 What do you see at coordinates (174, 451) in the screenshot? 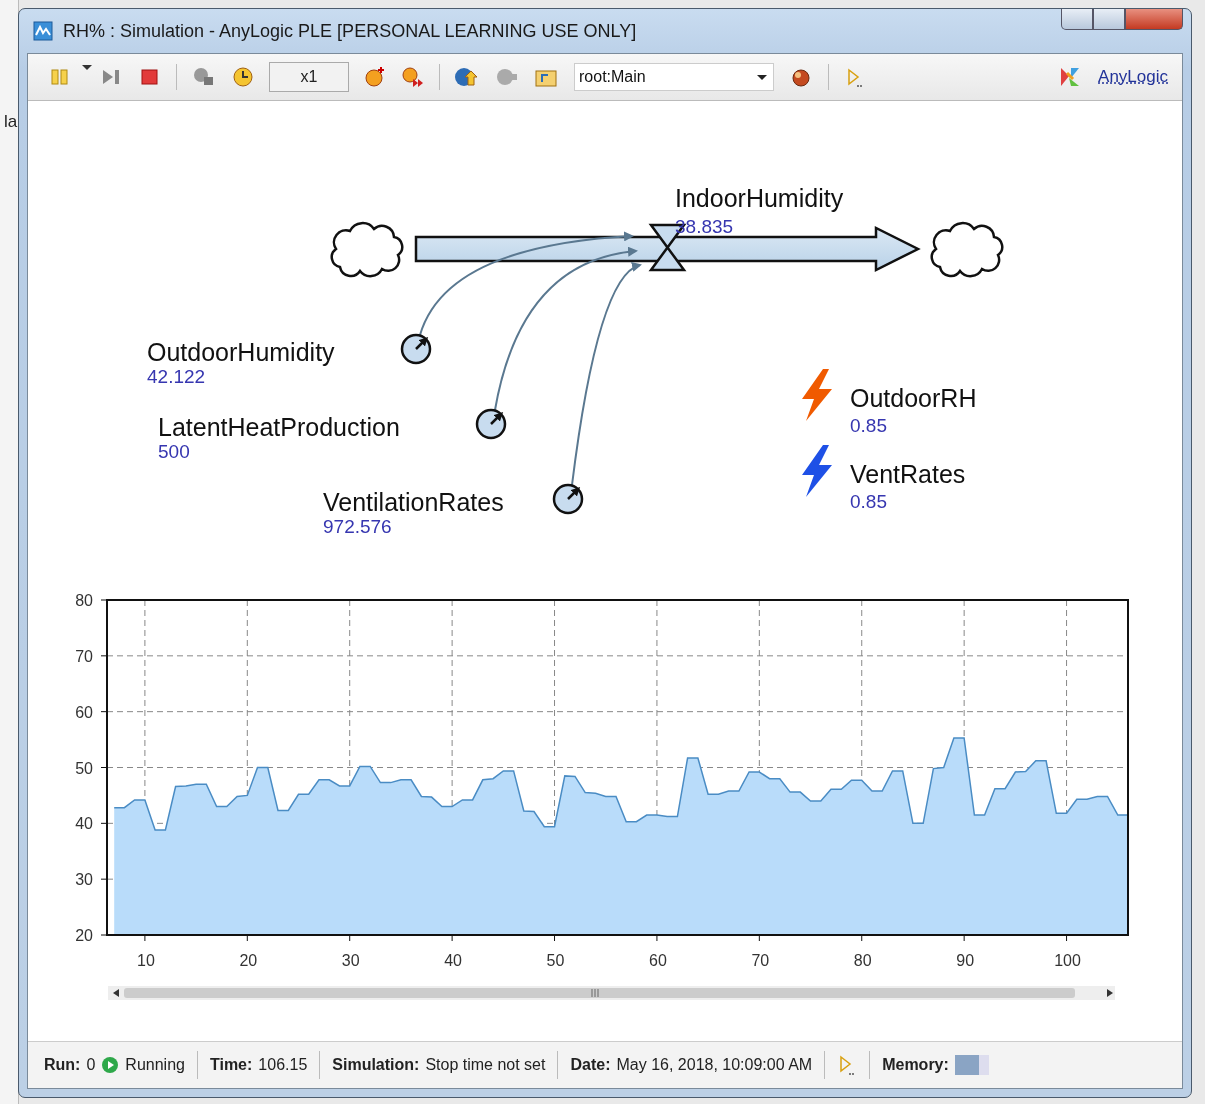
I see `variable-value: 500` at bounding box center [174, 451].